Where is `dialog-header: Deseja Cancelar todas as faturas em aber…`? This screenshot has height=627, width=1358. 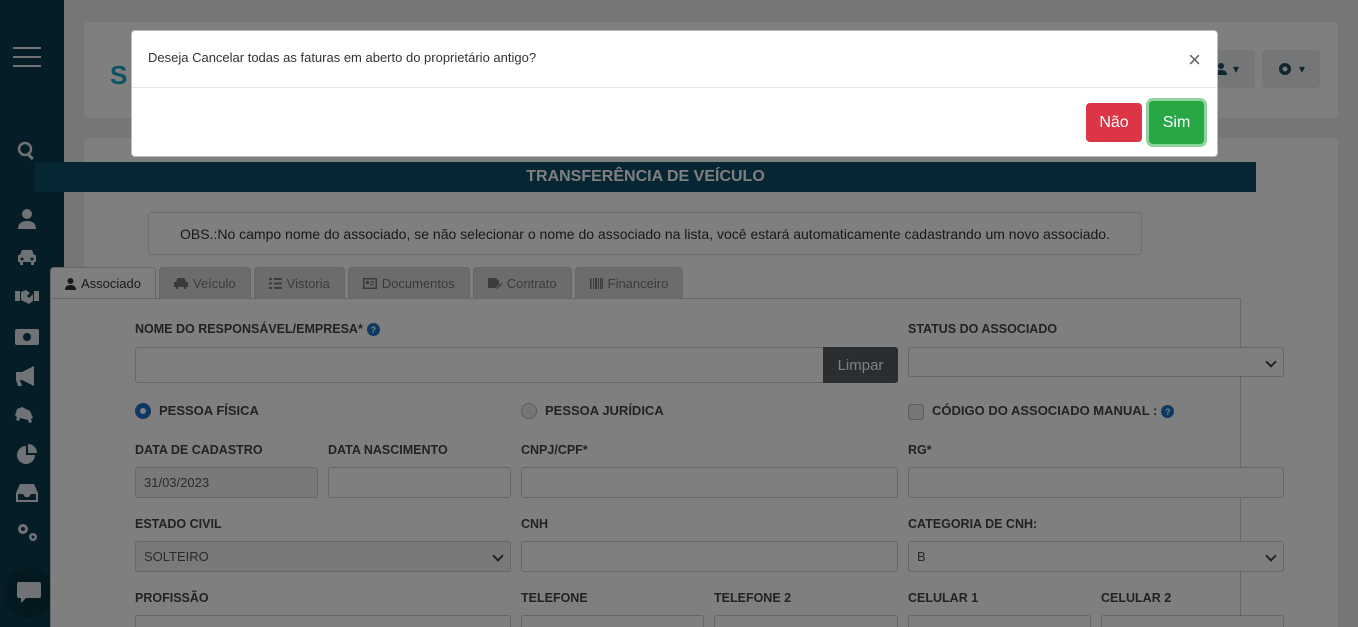 dialog-header: Deseja Cancelar todas as faturas em aber… is located at coordinates (674, 59).